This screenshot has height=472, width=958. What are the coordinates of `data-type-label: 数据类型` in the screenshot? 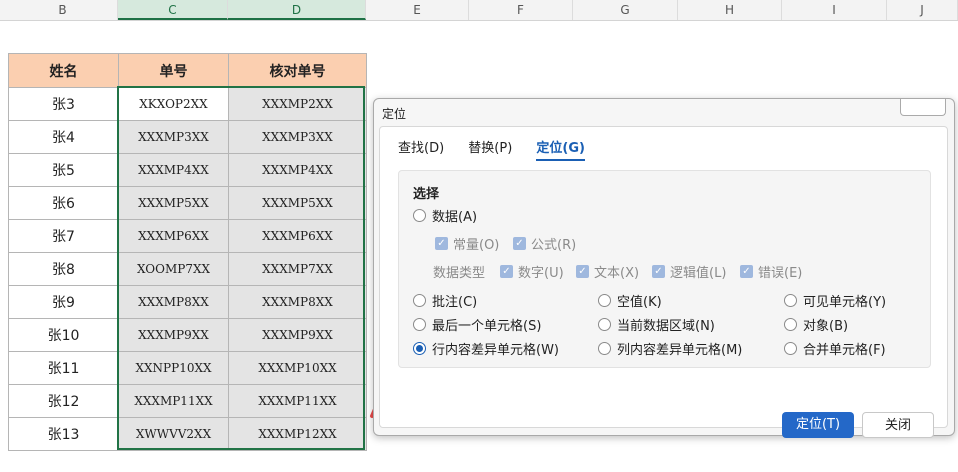 It's located at (459, 273).